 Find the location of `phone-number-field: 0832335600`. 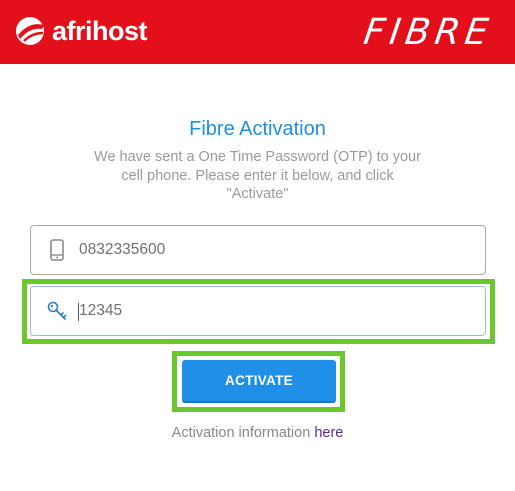

phone-number-field: 0832335600 is located at coordinates (258, 250).